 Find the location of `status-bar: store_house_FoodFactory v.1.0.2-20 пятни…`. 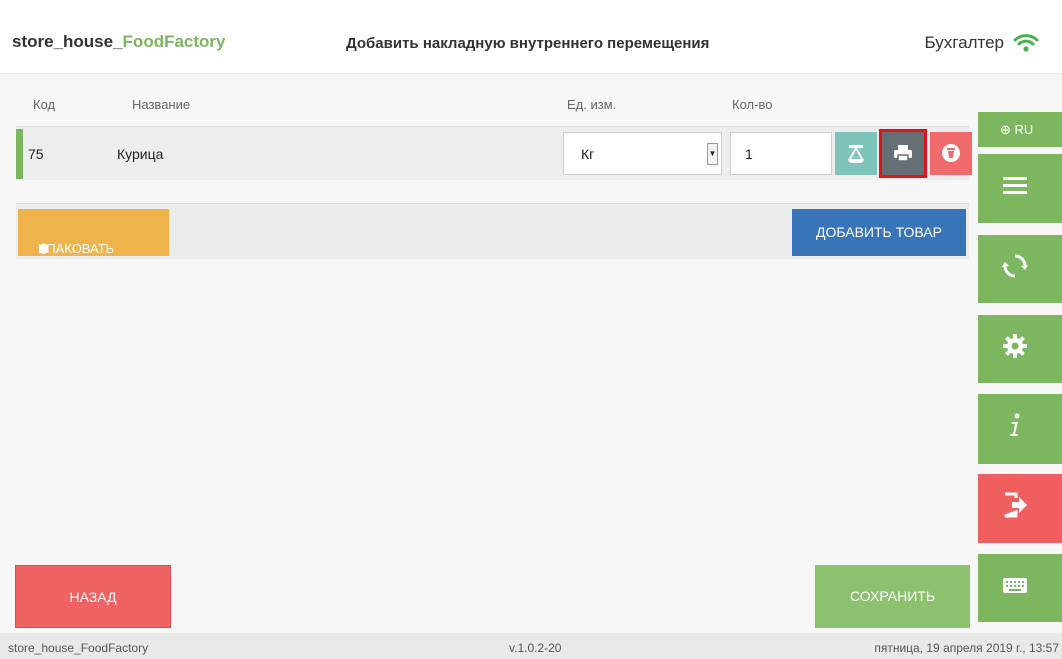

status-bar: store_house_FoodFactory v.1.0.2-20 пятни… is located at coordinates (531, 646).